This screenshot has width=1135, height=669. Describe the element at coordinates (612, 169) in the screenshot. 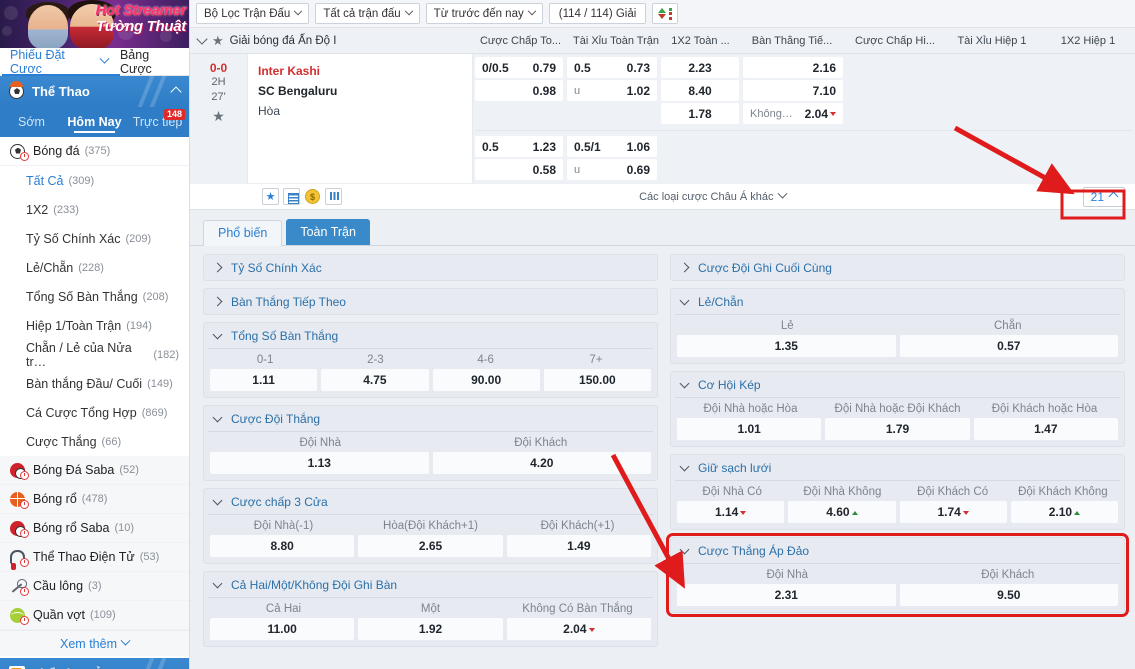

I see `odds-cell: u 0.69` at that location.